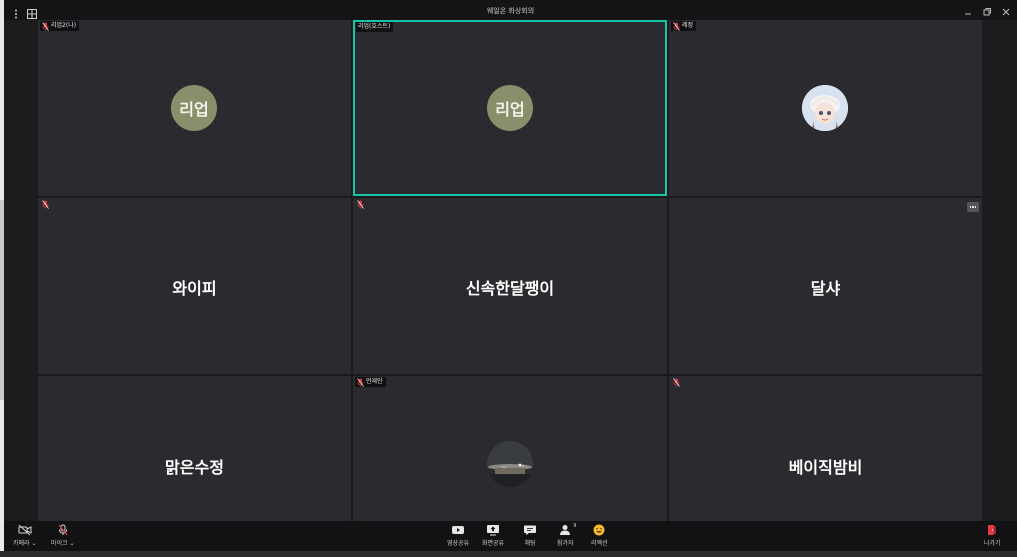  What do you see at coordinates (493, 530) in the screenshot?
I see `screen-share-icon` at bounding box center [493, 530].